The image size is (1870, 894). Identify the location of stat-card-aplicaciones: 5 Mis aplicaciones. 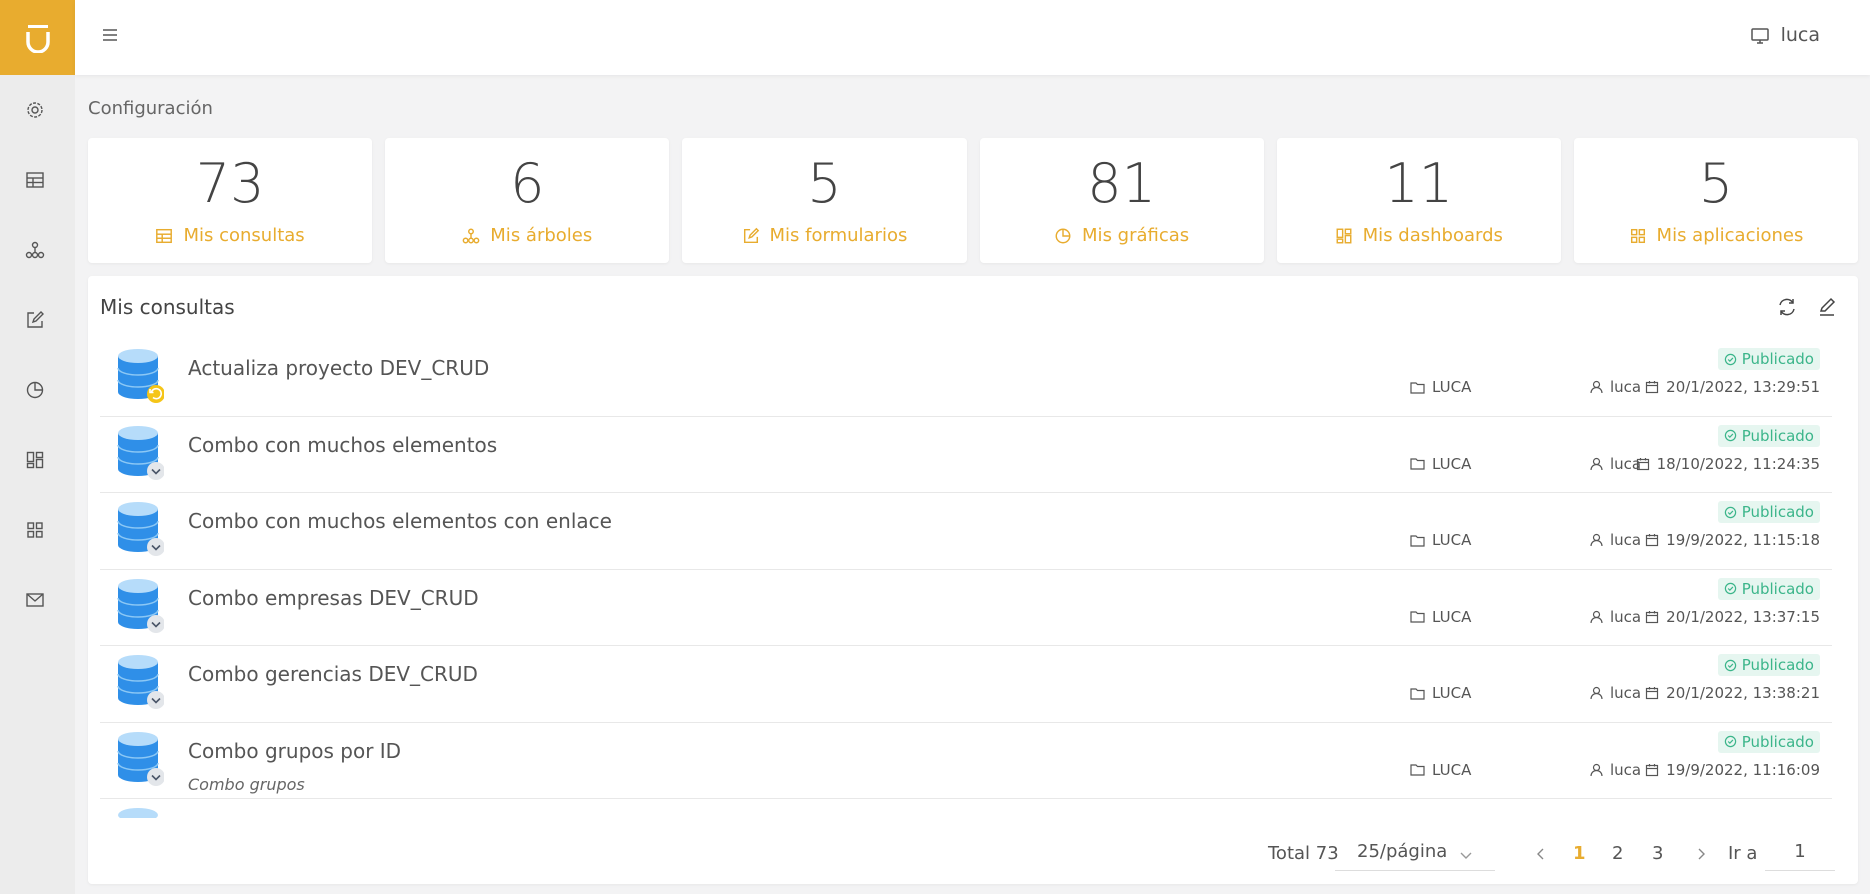
(1716, 200).